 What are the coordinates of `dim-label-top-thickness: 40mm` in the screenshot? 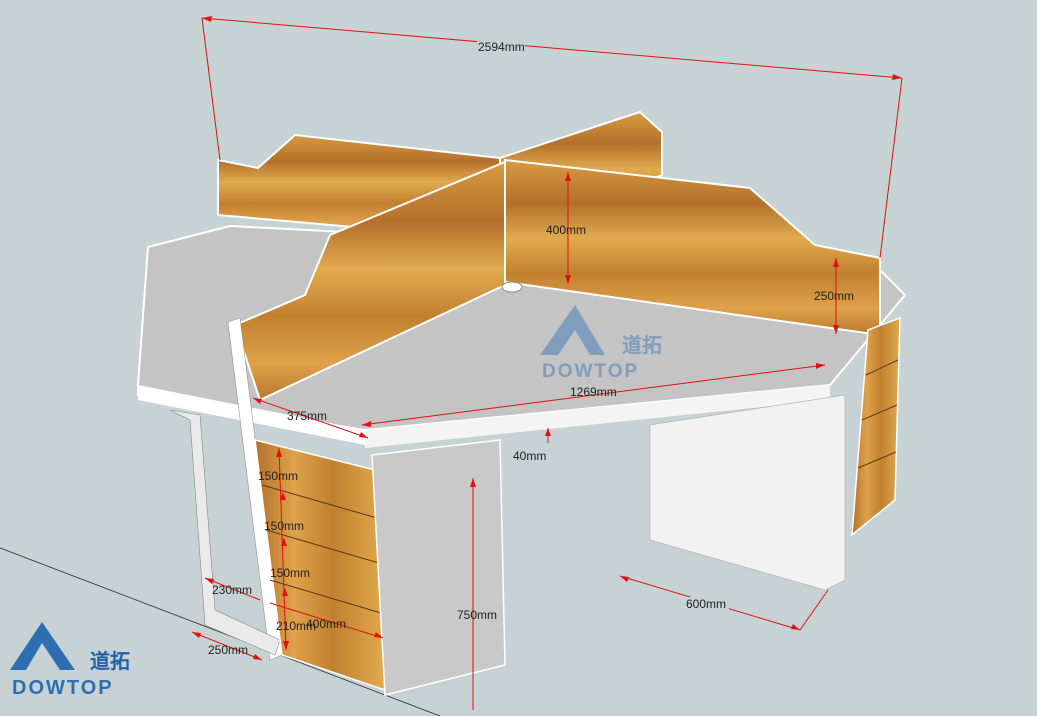 It's located at (529, 456).